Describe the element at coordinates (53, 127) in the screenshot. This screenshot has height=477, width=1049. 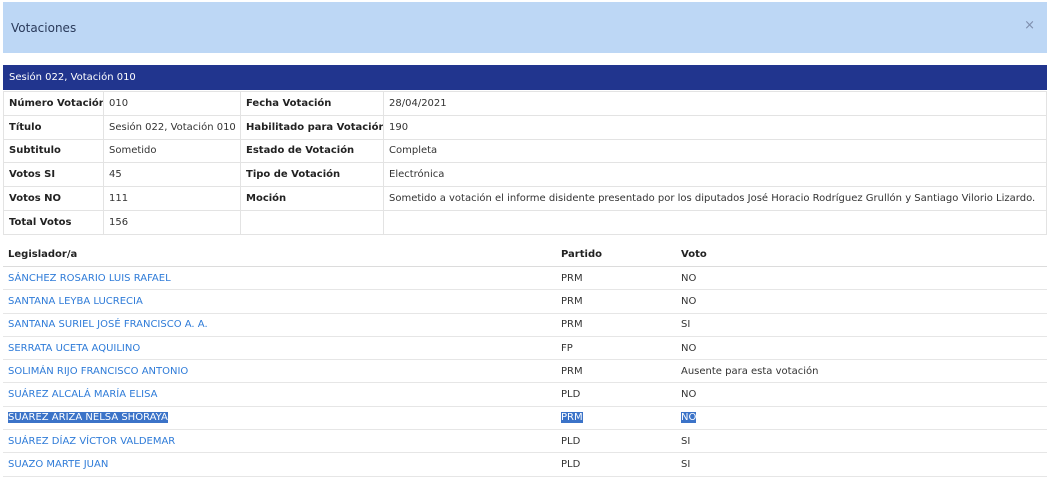
I see `titulo-label: Título` at that location.